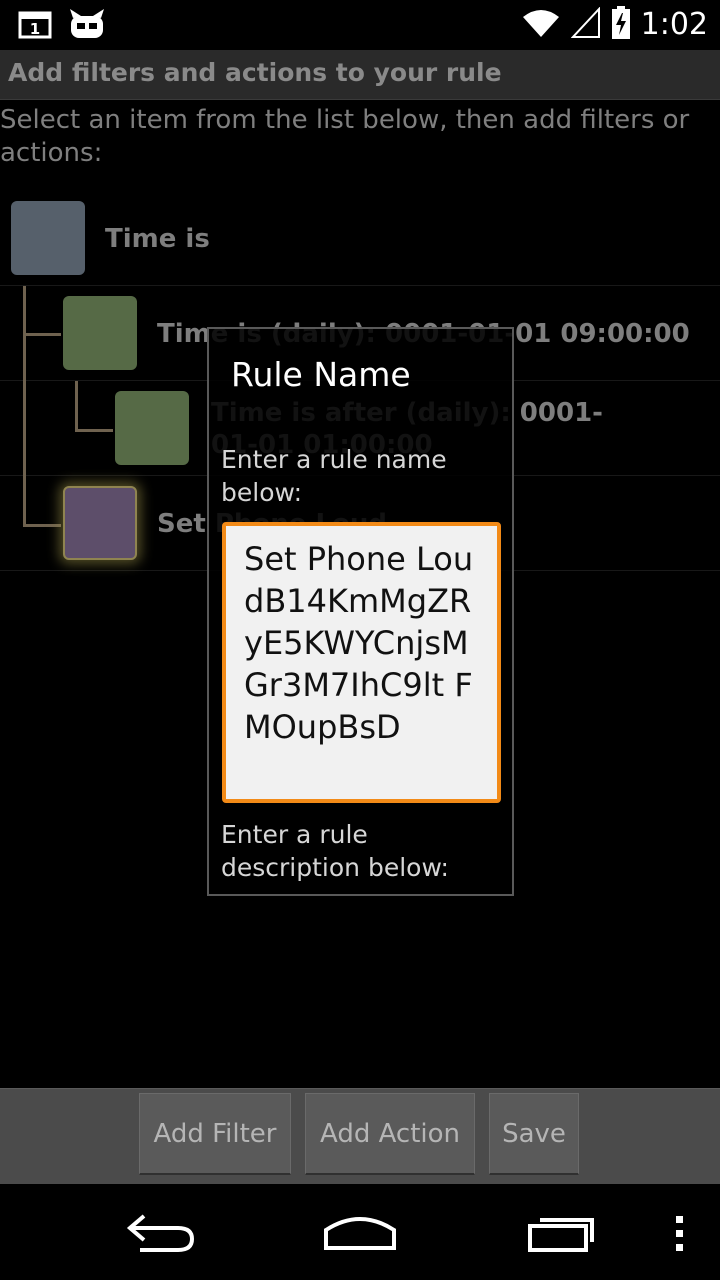 The width and height of the screenshot is (720, 1280). Describe the element at coordinates (161, 1234) in the screenshot. I see `back-icon` at that location.